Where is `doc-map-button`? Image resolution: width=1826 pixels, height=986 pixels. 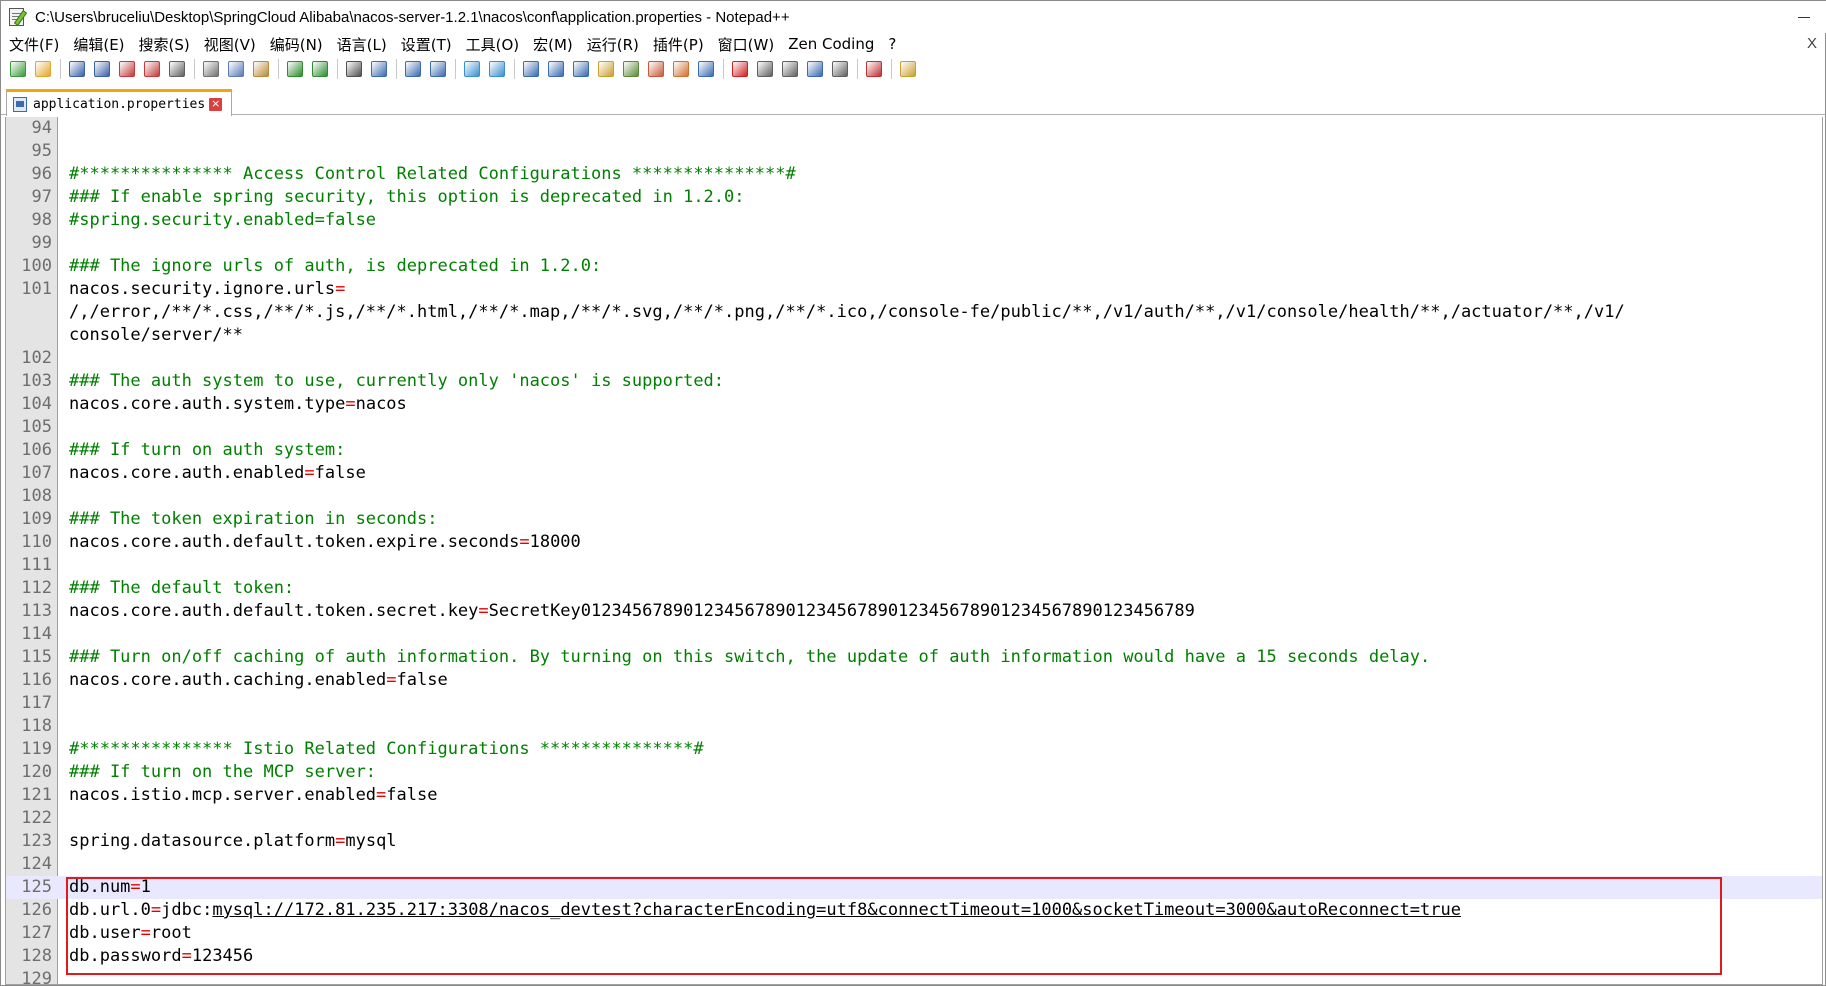
doc-map-button is located at coordinates (631, 69).